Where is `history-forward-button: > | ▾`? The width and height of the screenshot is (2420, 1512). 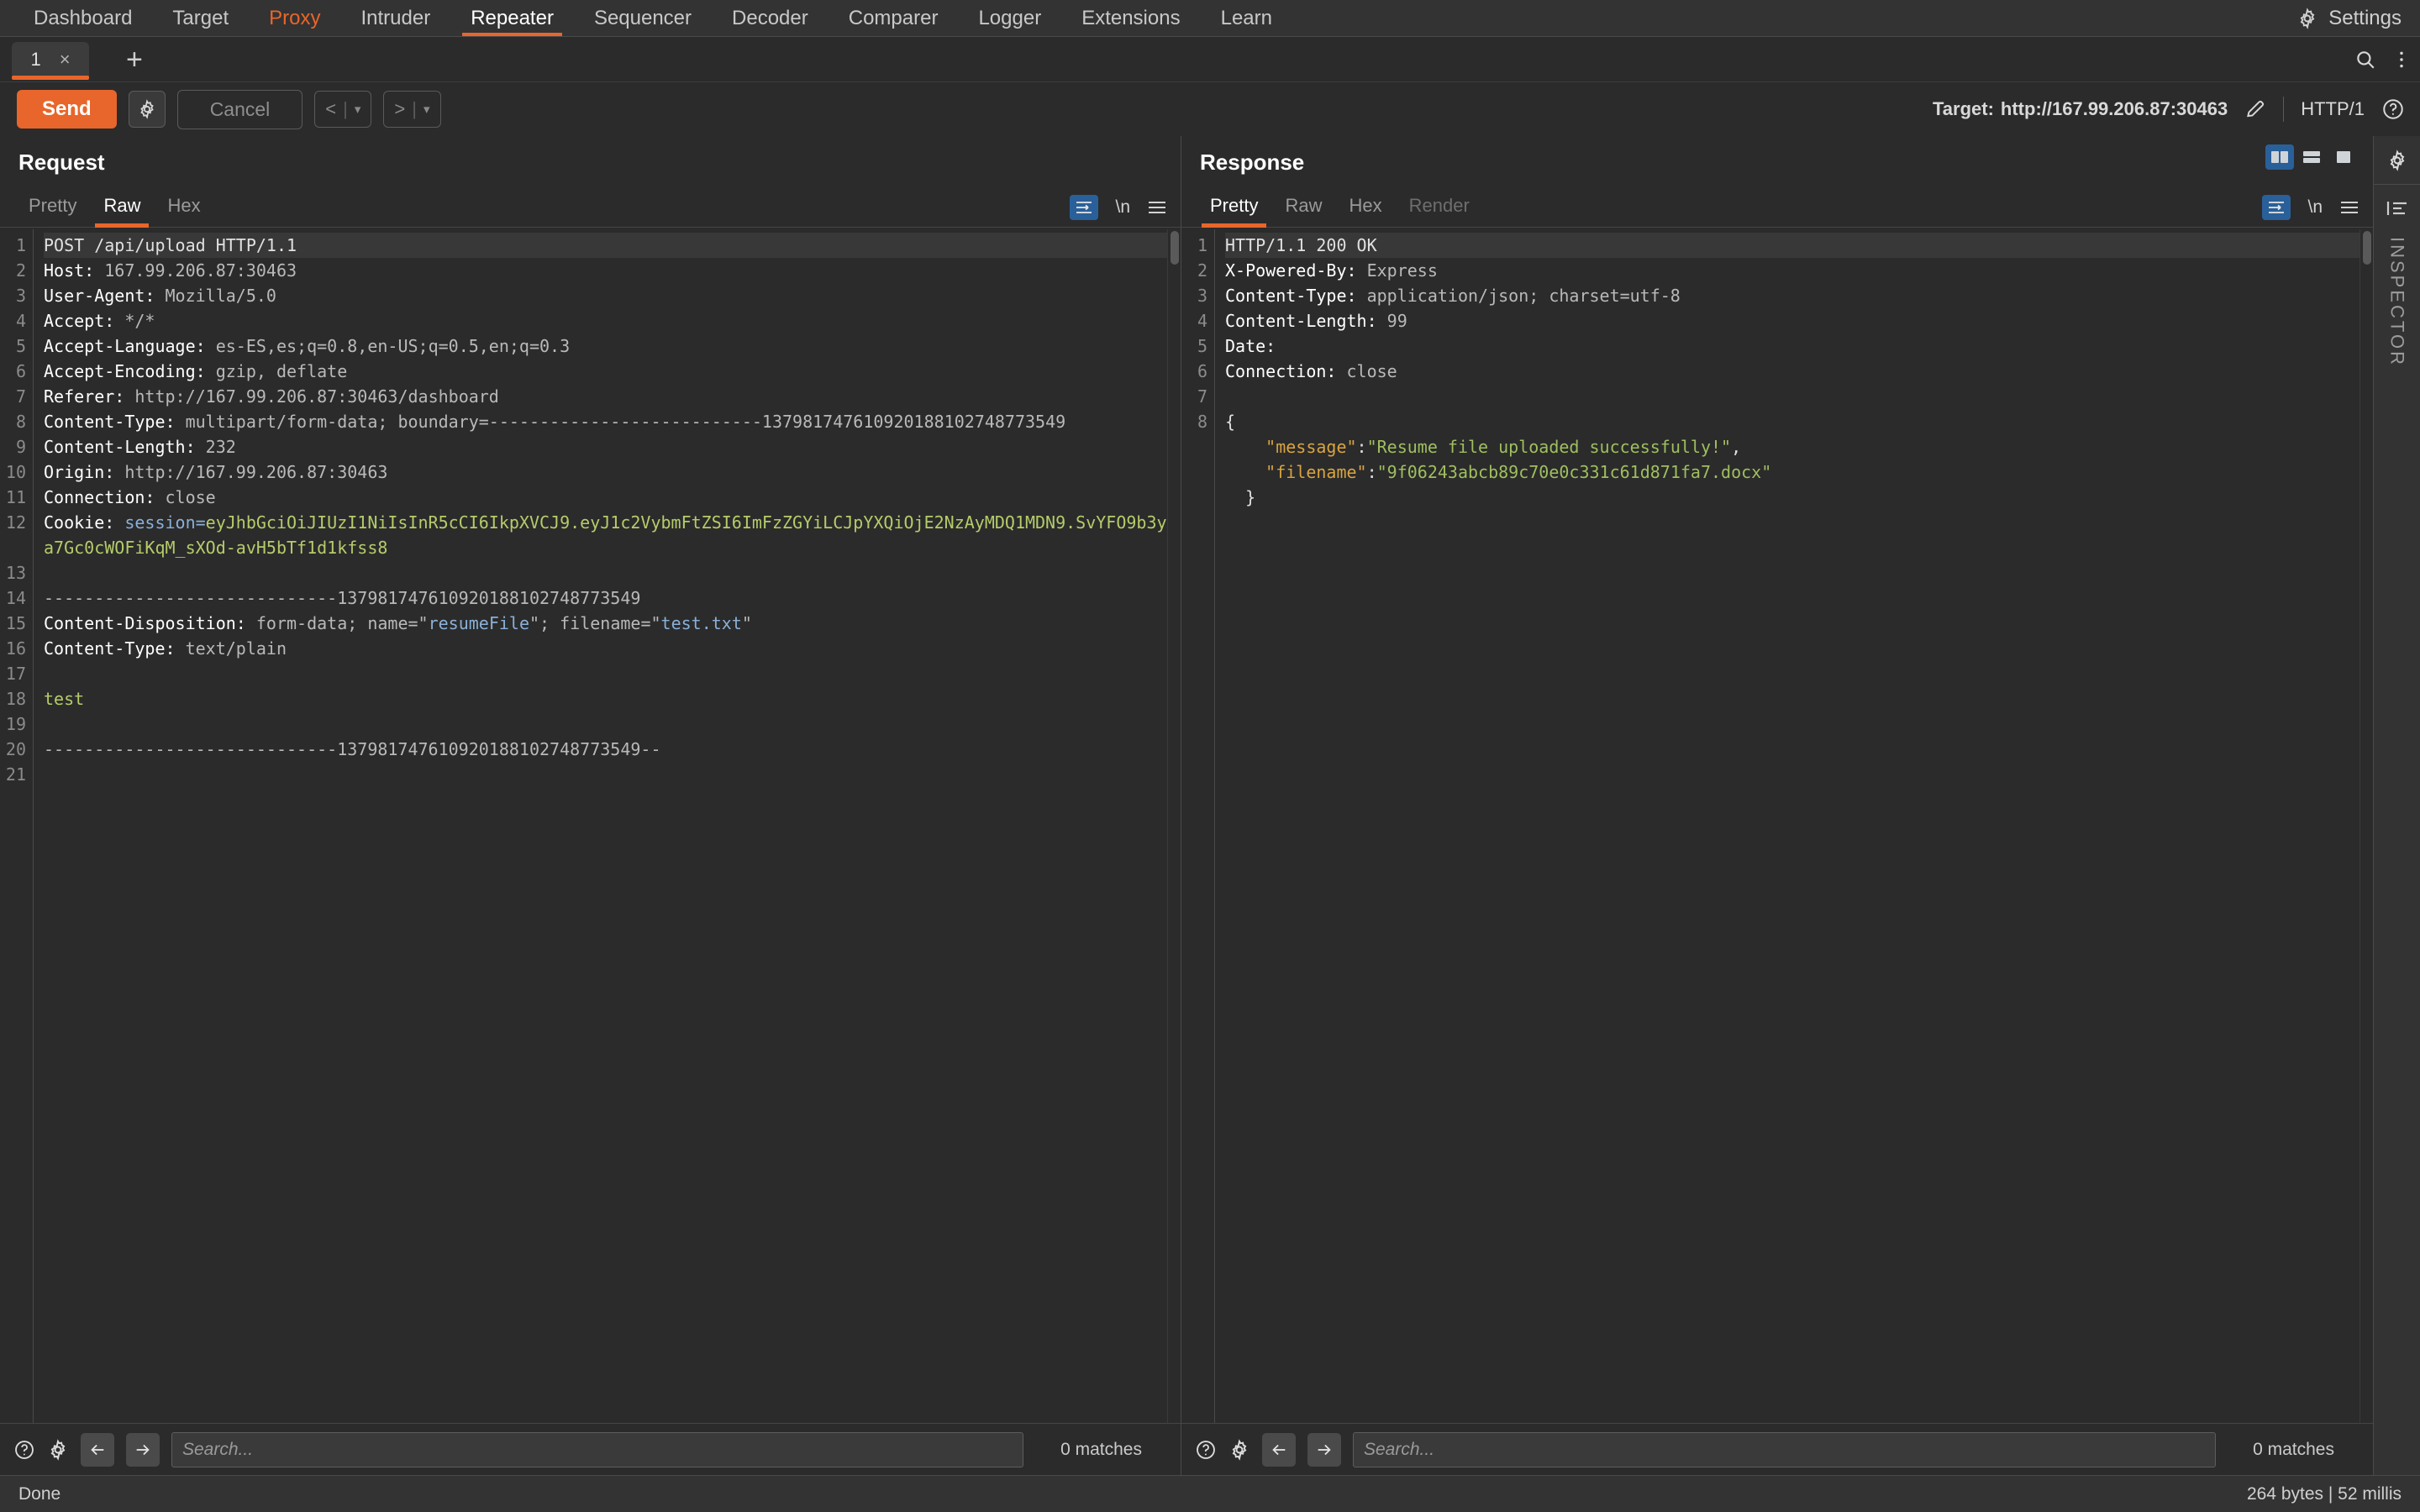
history-forward-button: > | ▾ is located at coordinates (412, 109).